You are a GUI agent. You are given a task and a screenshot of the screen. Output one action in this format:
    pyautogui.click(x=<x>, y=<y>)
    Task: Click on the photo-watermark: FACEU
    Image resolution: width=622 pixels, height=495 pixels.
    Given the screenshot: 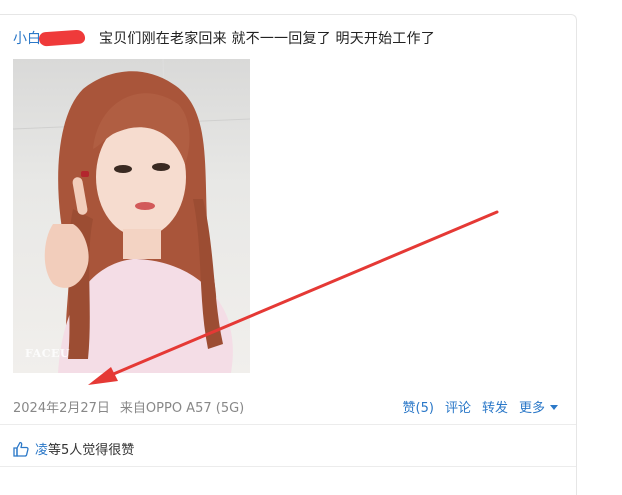 What is the action you would take?
    pyautogui.click(x=47, y=353)
    